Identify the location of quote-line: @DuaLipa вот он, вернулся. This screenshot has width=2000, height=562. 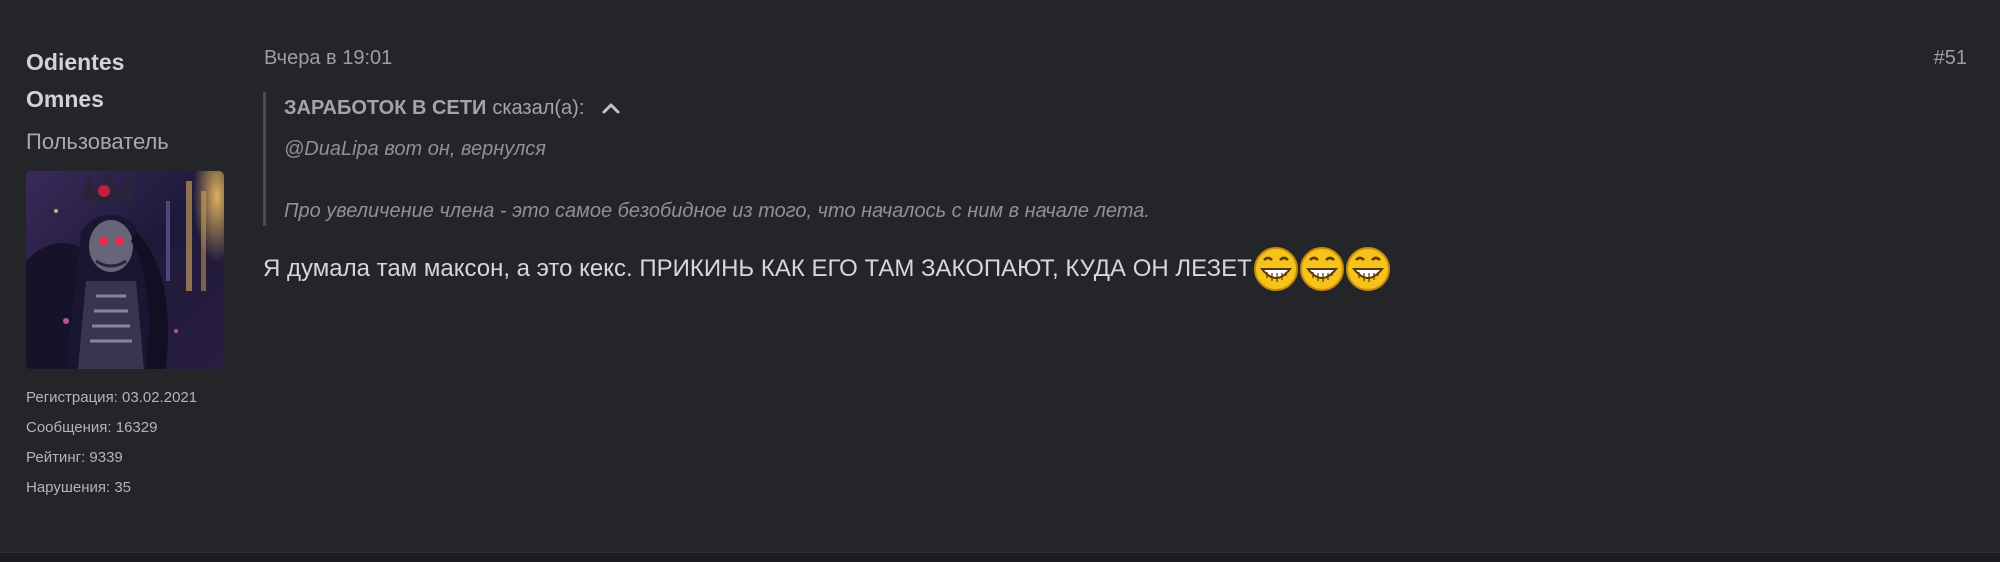
(415, 149).